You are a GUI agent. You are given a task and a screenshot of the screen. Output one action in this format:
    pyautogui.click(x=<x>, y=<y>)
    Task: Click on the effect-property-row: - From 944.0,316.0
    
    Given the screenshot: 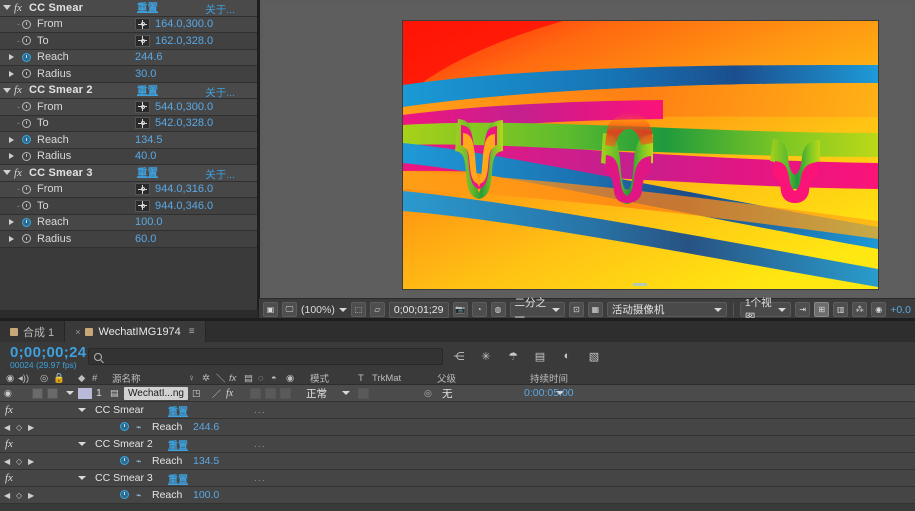 What is the action you would take?
    pyautogui.click(x=128, y=189)
    